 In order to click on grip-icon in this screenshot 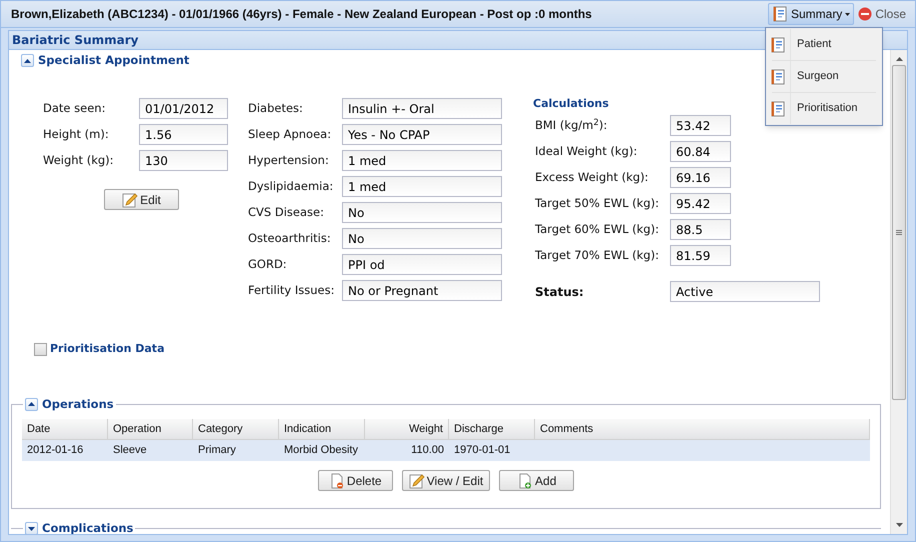, I will do `click(899, 232)`.